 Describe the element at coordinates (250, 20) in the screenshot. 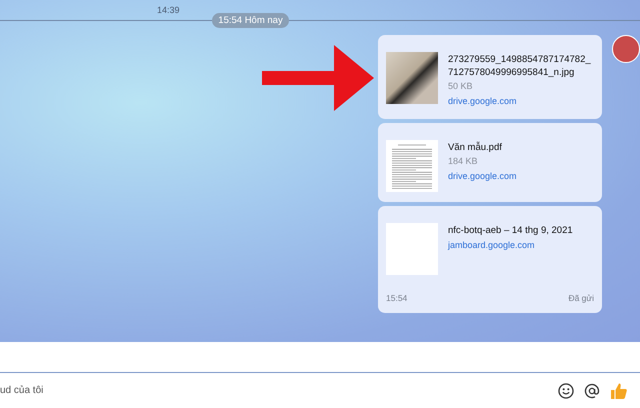

I see `date-divider: 15:54 Hôm nay` at that location.